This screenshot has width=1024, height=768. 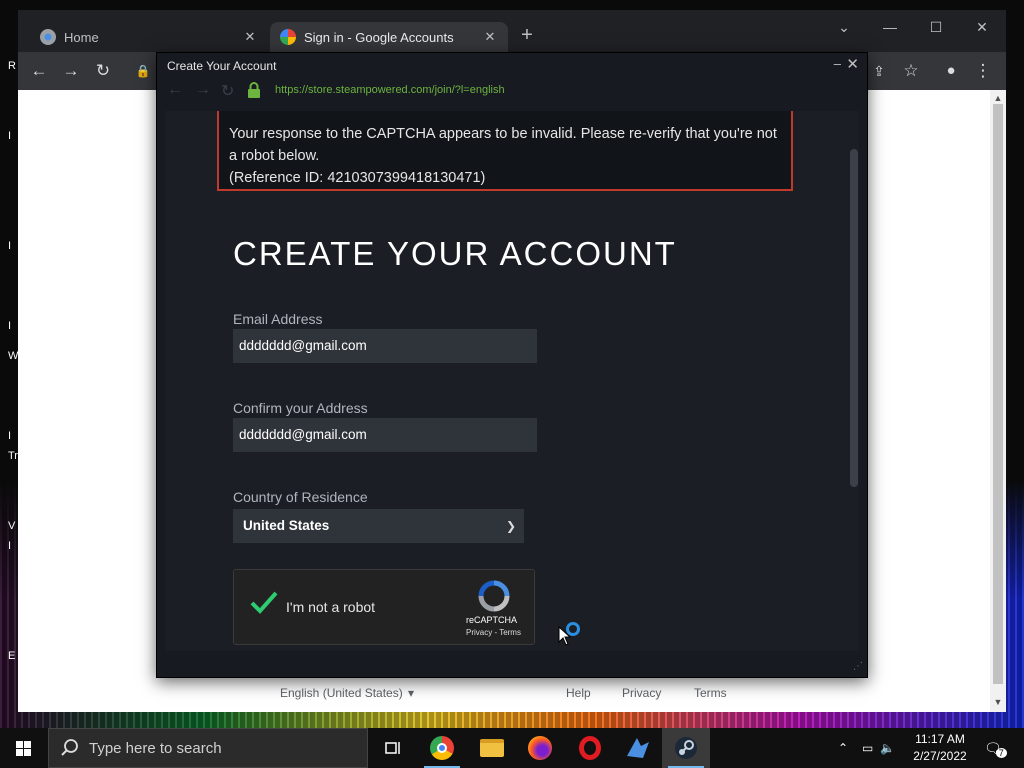 I want to click on desktop-icon-label: W, so click(x=13, y=356).